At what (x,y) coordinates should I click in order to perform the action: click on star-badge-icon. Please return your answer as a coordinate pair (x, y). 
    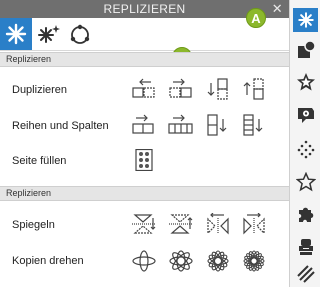
    Looking at the image, I should click on (306, 82).